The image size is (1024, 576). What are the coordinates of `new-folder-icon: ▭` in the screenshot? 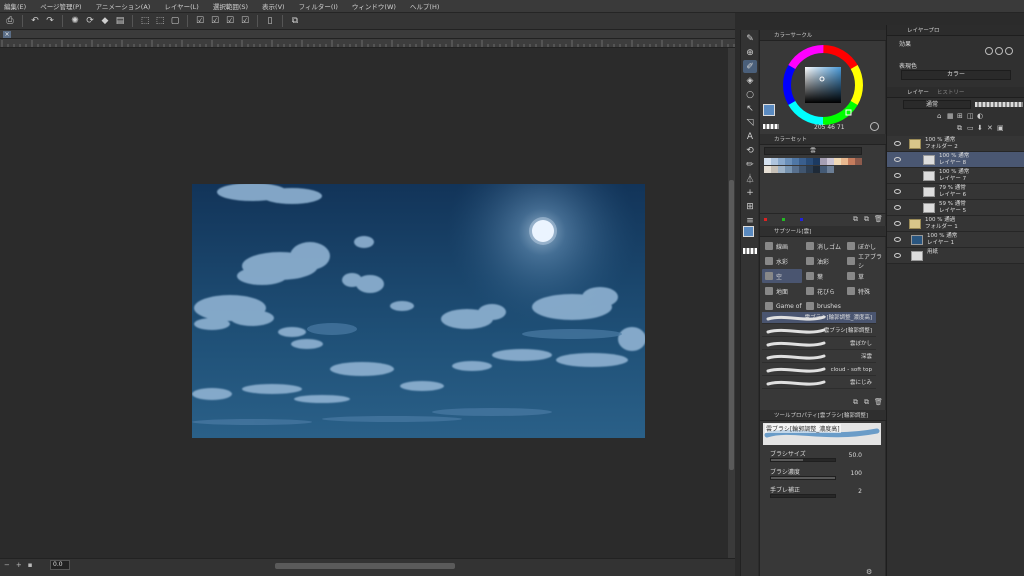 It's located at (970, 128).